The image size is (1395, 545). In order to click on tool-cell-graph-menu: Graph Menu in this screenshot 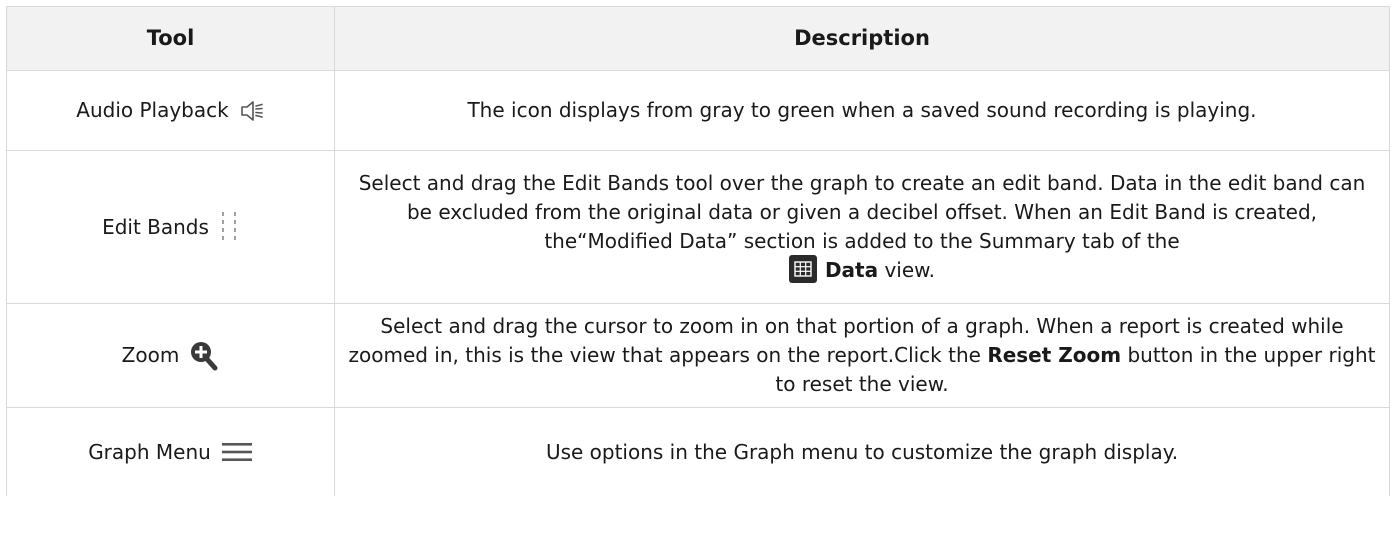, I will do `click(170, 451)`.